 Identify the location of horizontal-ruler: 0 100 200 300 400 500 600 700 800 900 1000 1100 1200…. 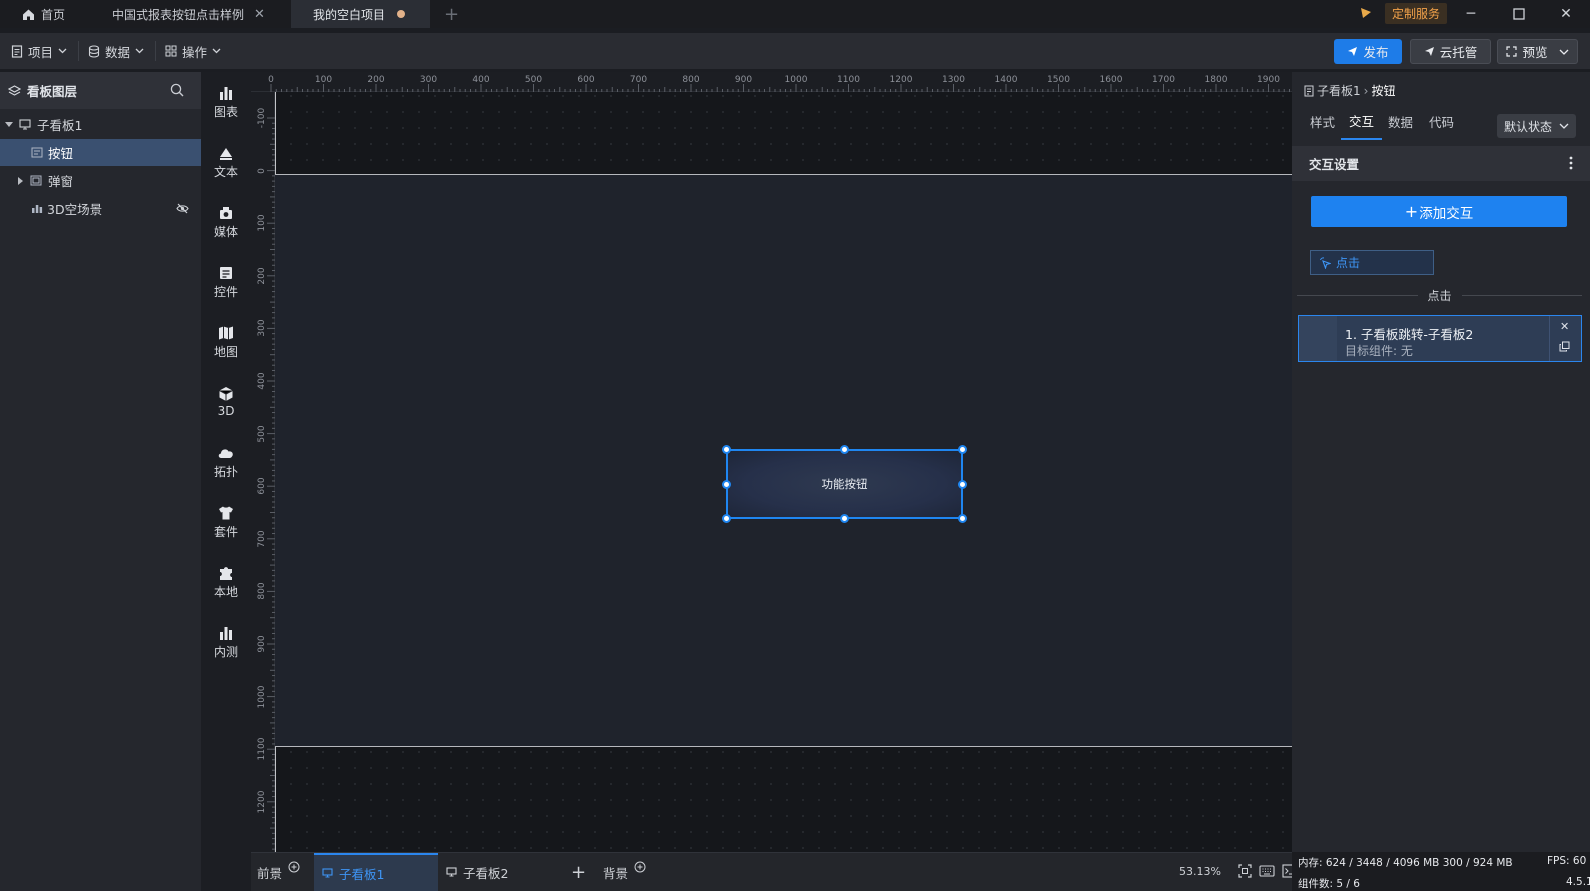
(771, 82).